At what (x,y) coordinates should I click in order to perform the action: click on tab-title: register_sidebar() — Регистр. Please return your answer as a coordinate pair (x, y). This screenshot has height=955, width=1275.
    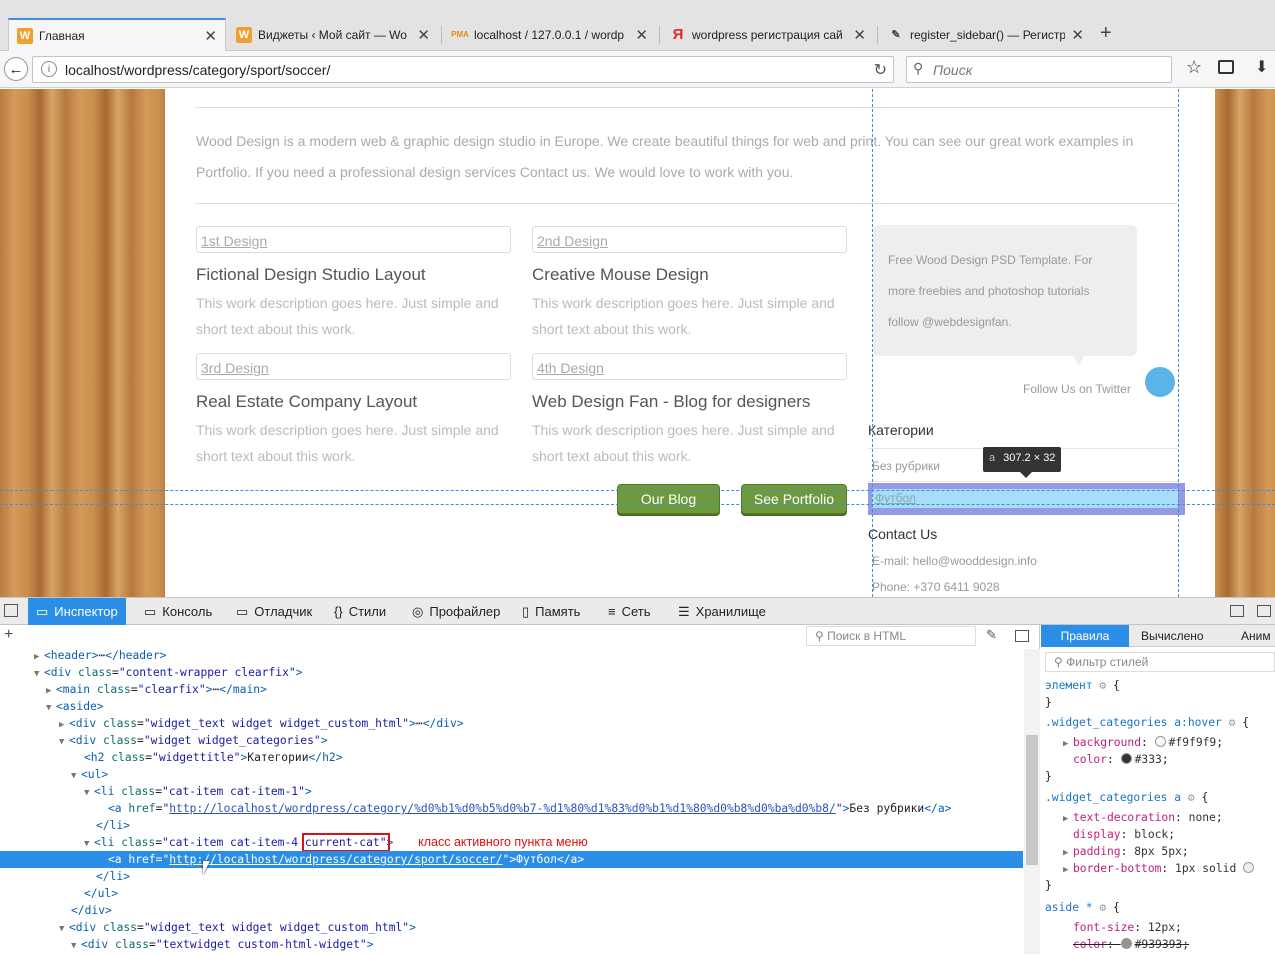
    Looking at the image, I should click on (988, 34).